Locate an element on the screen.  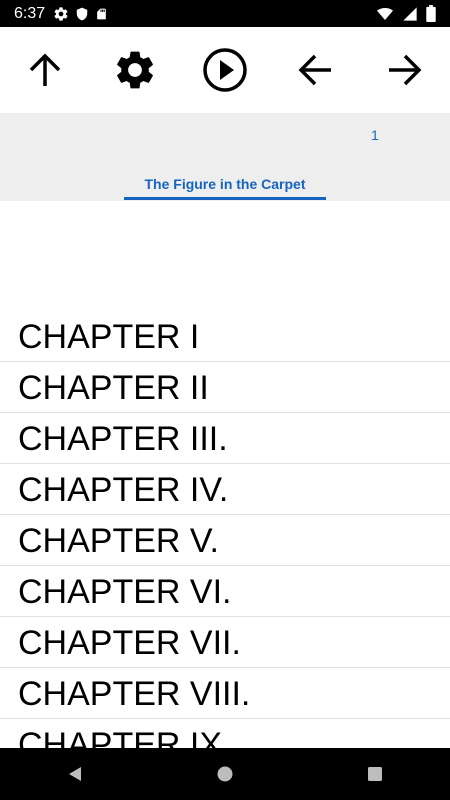
nav-back-button is located at coordinates (75, 774).